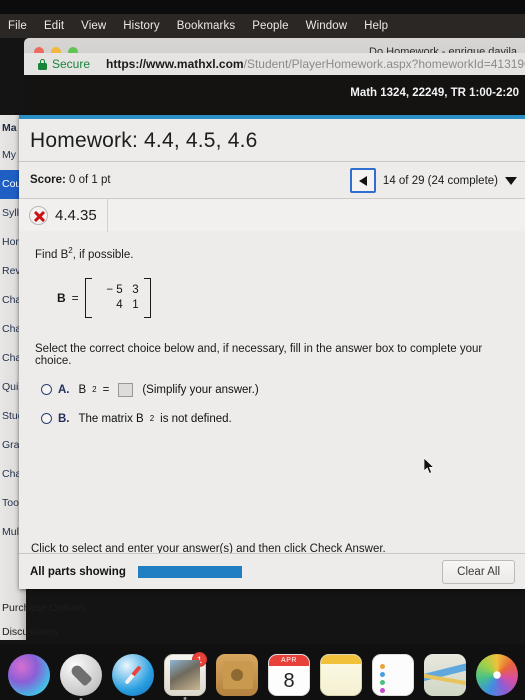 The width and height of the screenshot is (525, 700). What do you see at coordinates (199, 659) in the screenshot?
I see `mail-badge-count: 1` at bounding box center [199, 659].